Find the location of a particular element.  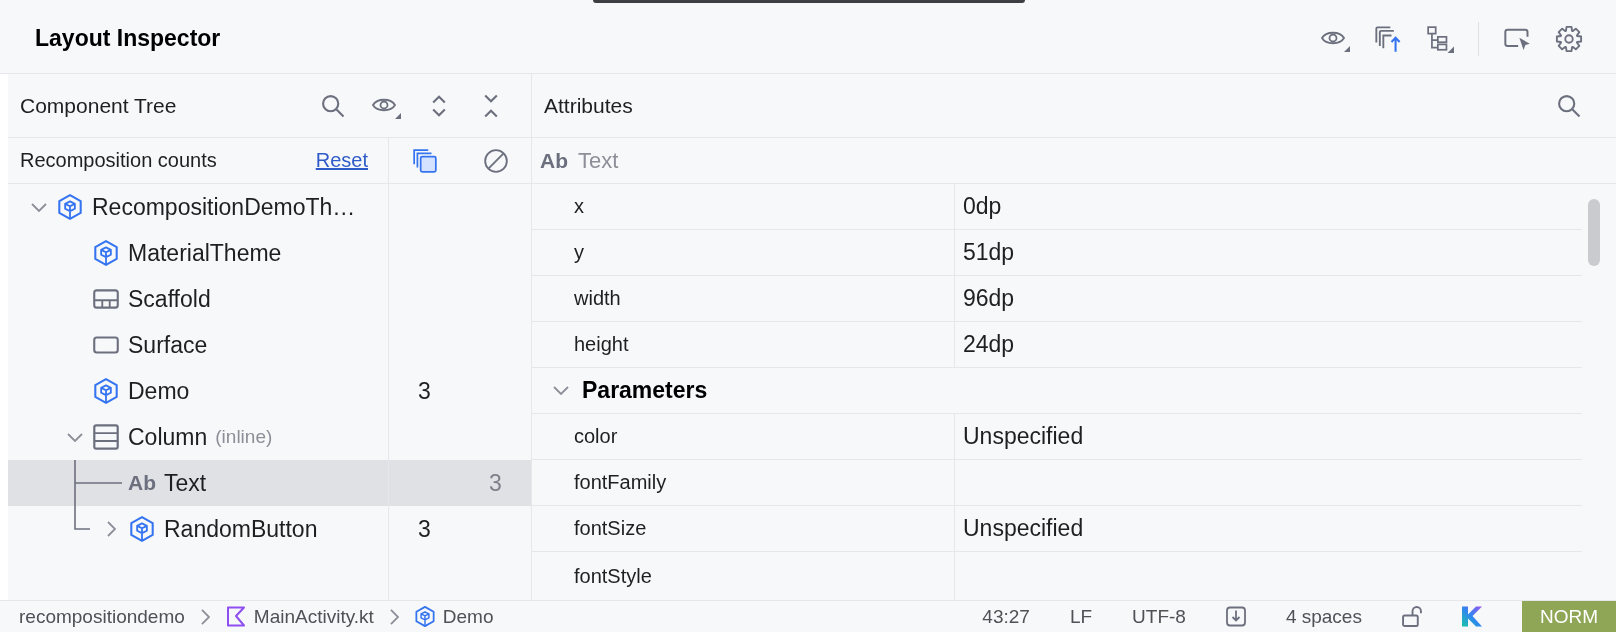

selected-node-name: Text is located at coordinates (598, 160).